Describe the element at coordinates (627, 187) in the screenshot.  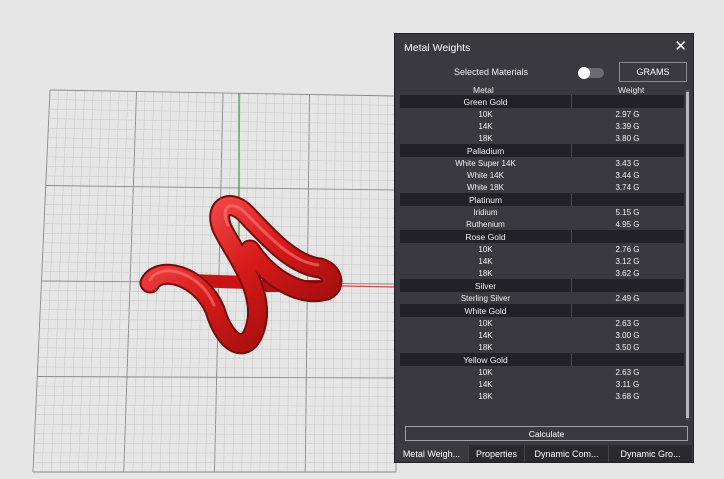
I see `weight-cell: 3.74 G` at that location.